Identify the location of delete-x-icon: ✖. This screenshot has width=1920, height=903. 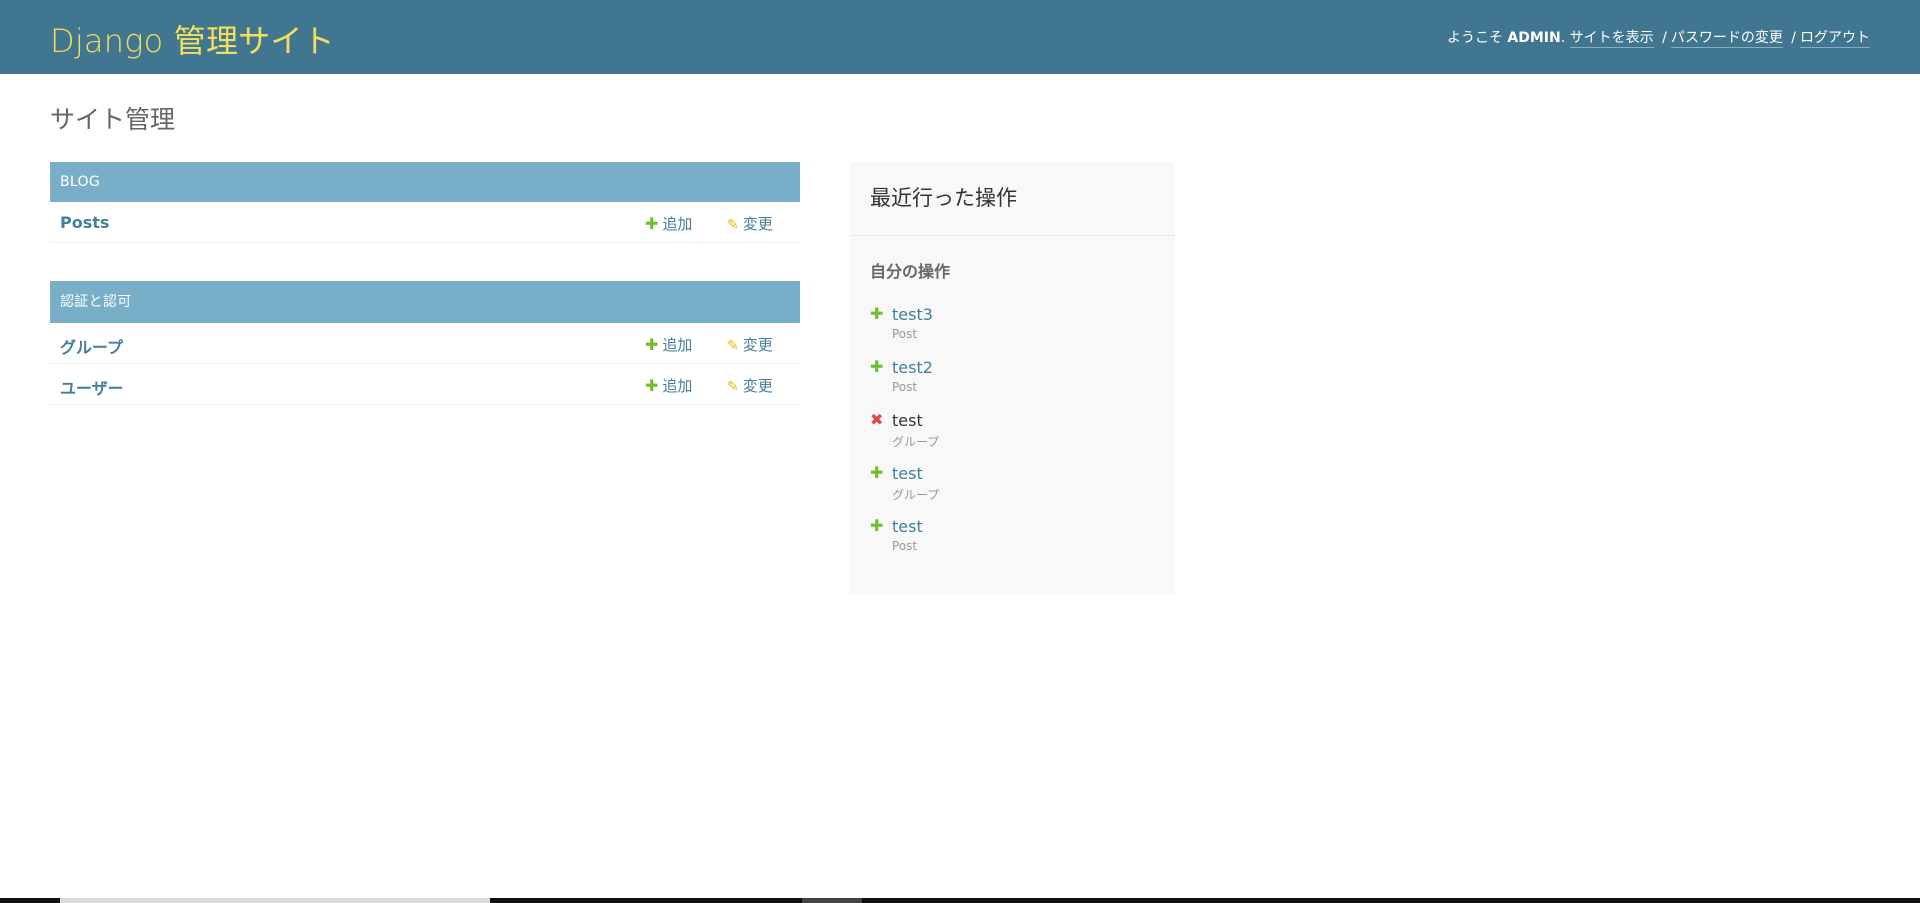
(877, 419).